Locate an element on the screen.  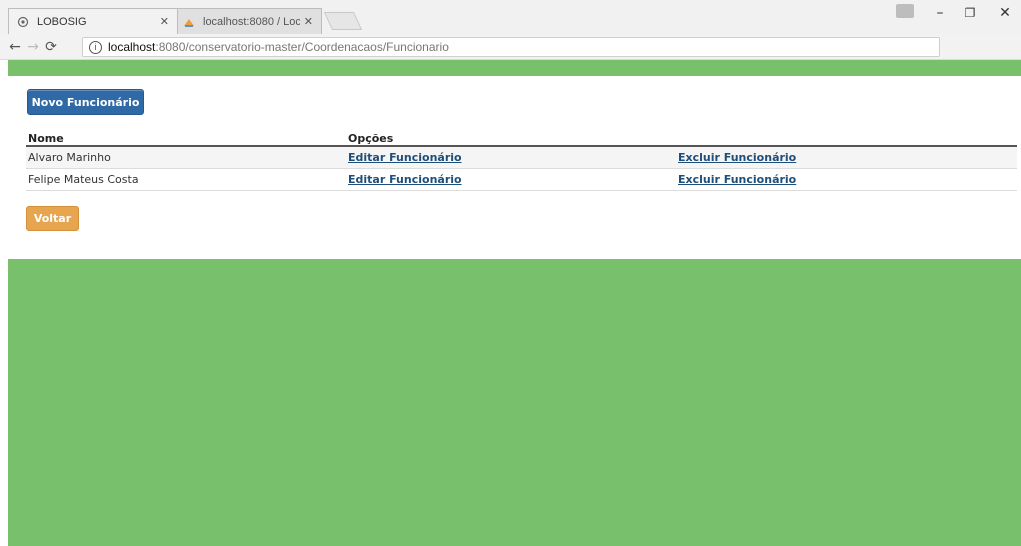
column-header-options: Opções is located at coordinates (511, 138).